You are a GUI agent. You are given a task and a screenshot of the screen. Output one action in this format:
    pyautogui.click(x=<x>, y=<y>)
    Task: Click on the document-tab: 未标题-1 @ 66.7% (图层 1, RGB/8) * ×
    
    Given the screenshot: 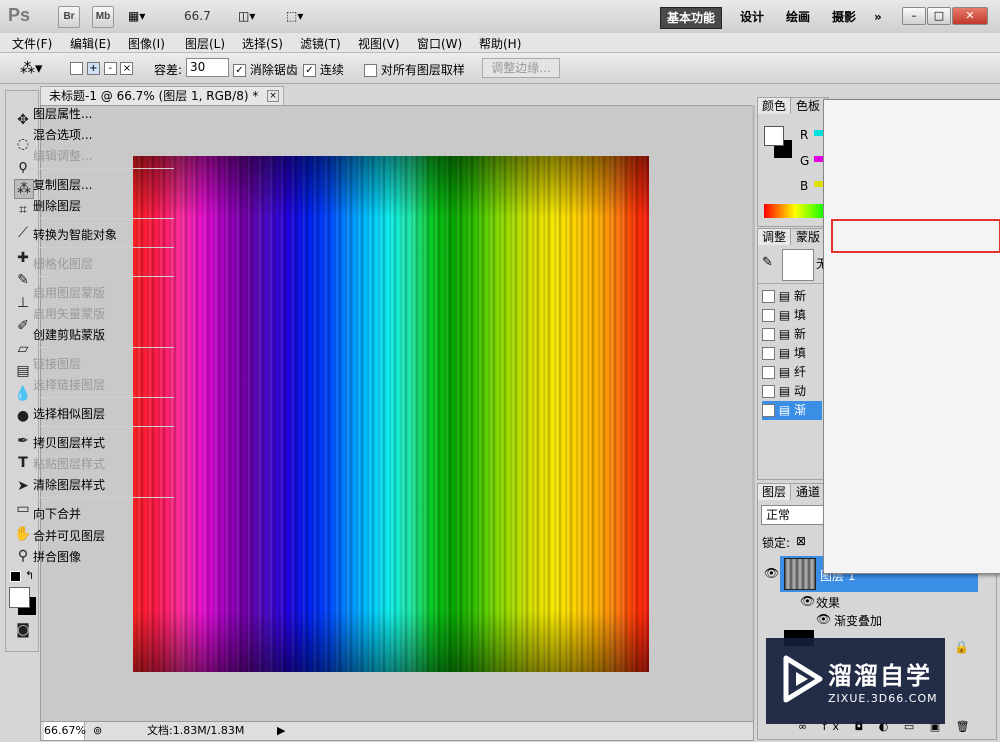 What is the action you would take?
    pyautogui.click(x=162, y=95)
    